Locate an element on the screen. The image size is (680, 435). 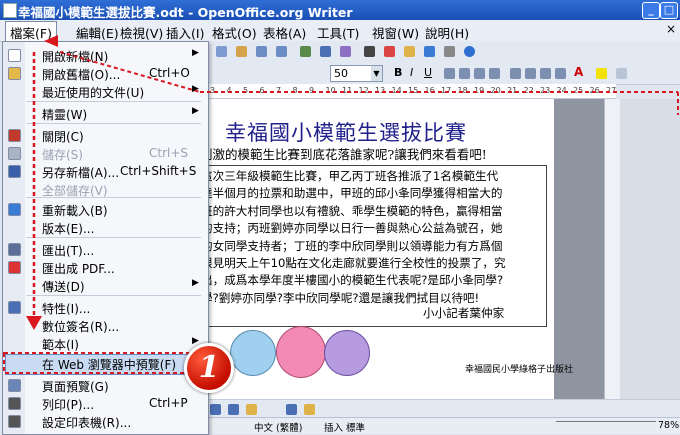
annotation-highlight-box is located at coordinates (100, 363).